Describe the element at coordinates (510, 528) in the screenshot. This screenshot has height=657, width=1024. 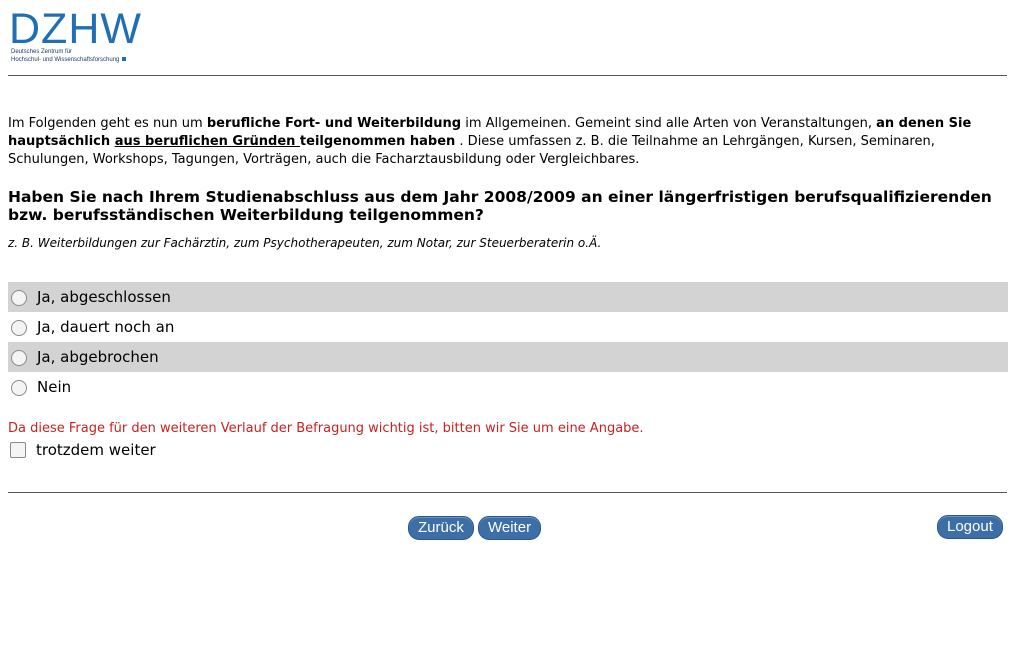
I see `next-button: Weiter` at that location.